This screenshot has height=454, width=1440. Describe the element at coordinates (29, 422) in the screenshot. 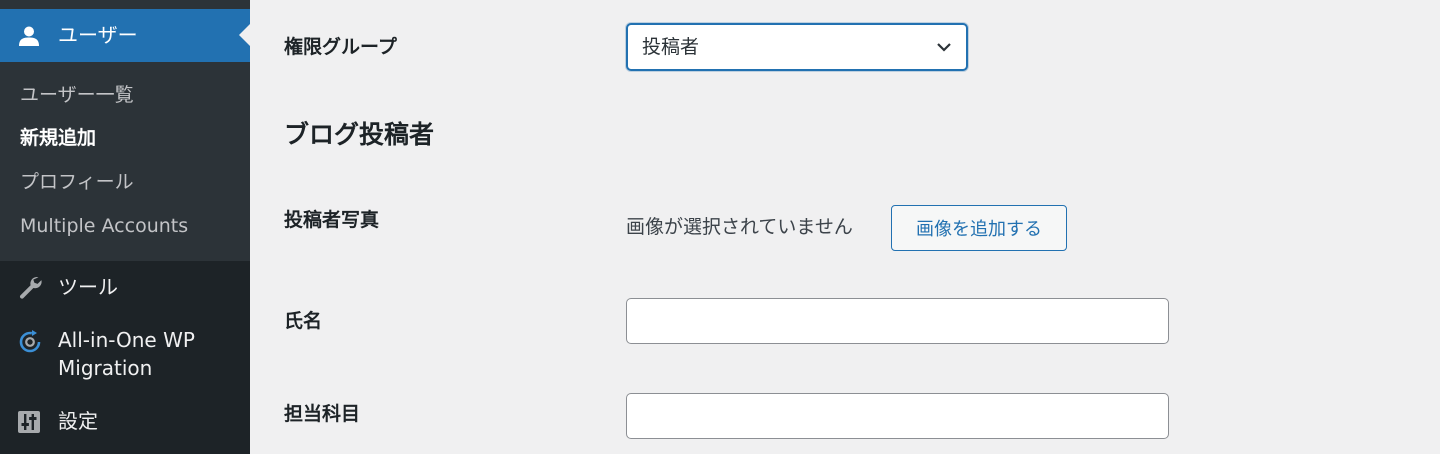

I see `settings-sliders-icon` at that location.